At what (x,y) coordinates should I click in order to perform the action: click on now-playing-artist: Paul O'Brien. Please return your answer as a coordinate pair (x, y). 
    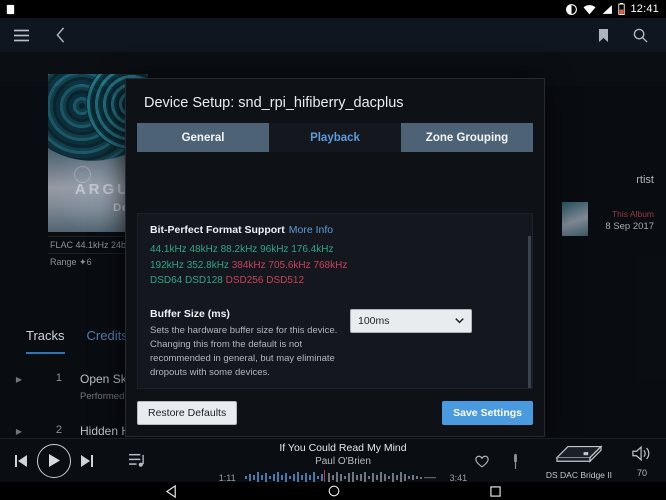
    Looking at the image, I should click on (343, 461).